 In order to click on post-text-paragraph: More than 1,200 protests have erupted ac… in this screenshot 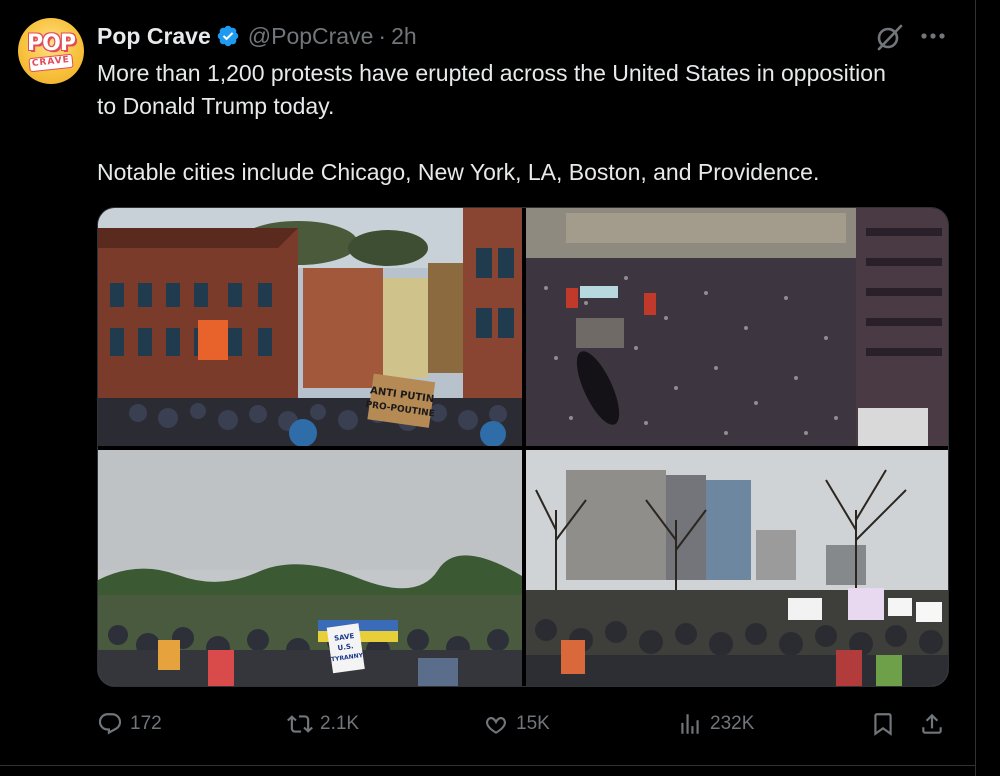, I will do `click(491, 89)`.